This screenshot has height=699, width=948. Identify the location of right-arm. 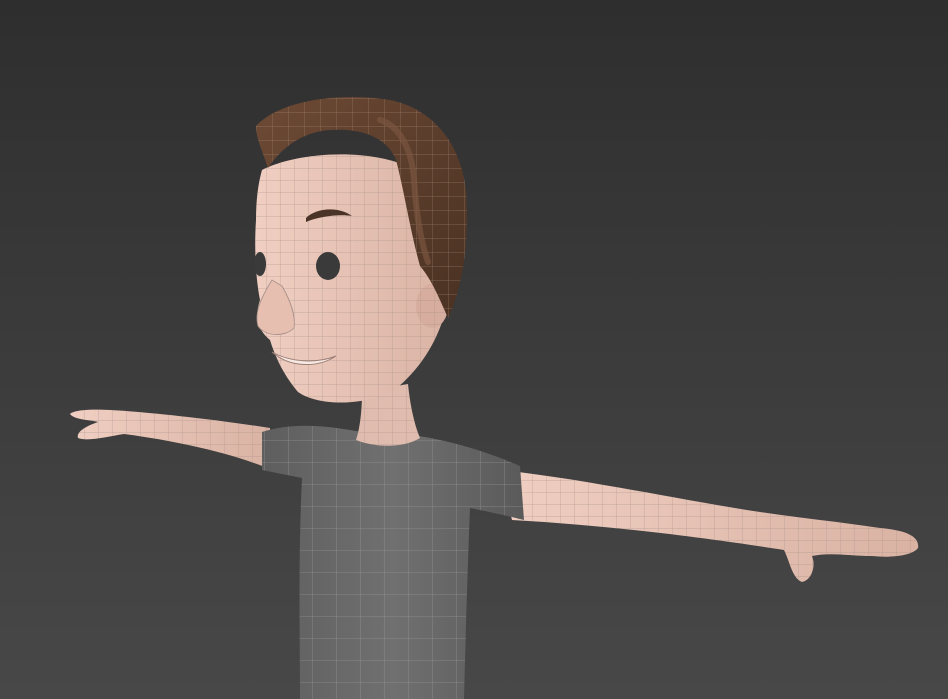
(709, 526).